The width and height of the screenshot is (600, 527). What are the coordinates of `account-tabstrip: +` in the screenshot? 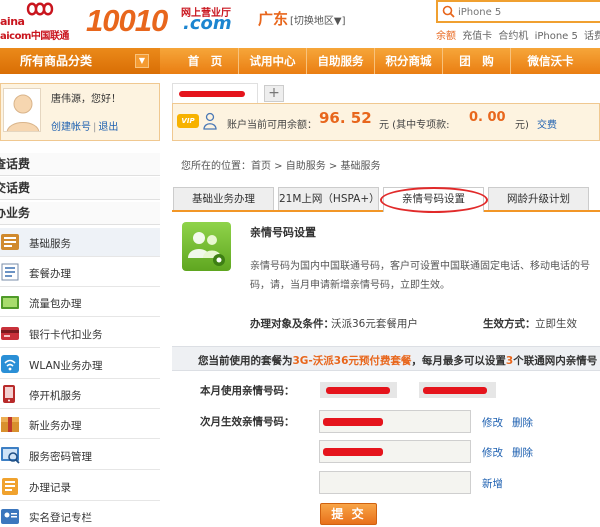 It's located at (386, 93).